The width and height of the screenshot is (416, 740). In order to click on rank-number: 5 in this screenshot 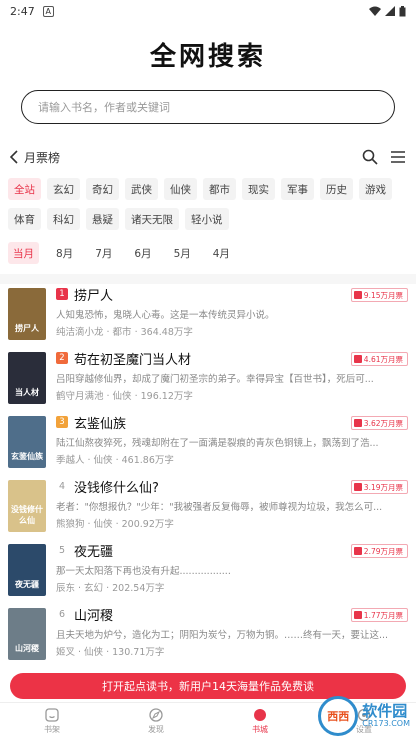, I will do `click(62, 550)`.